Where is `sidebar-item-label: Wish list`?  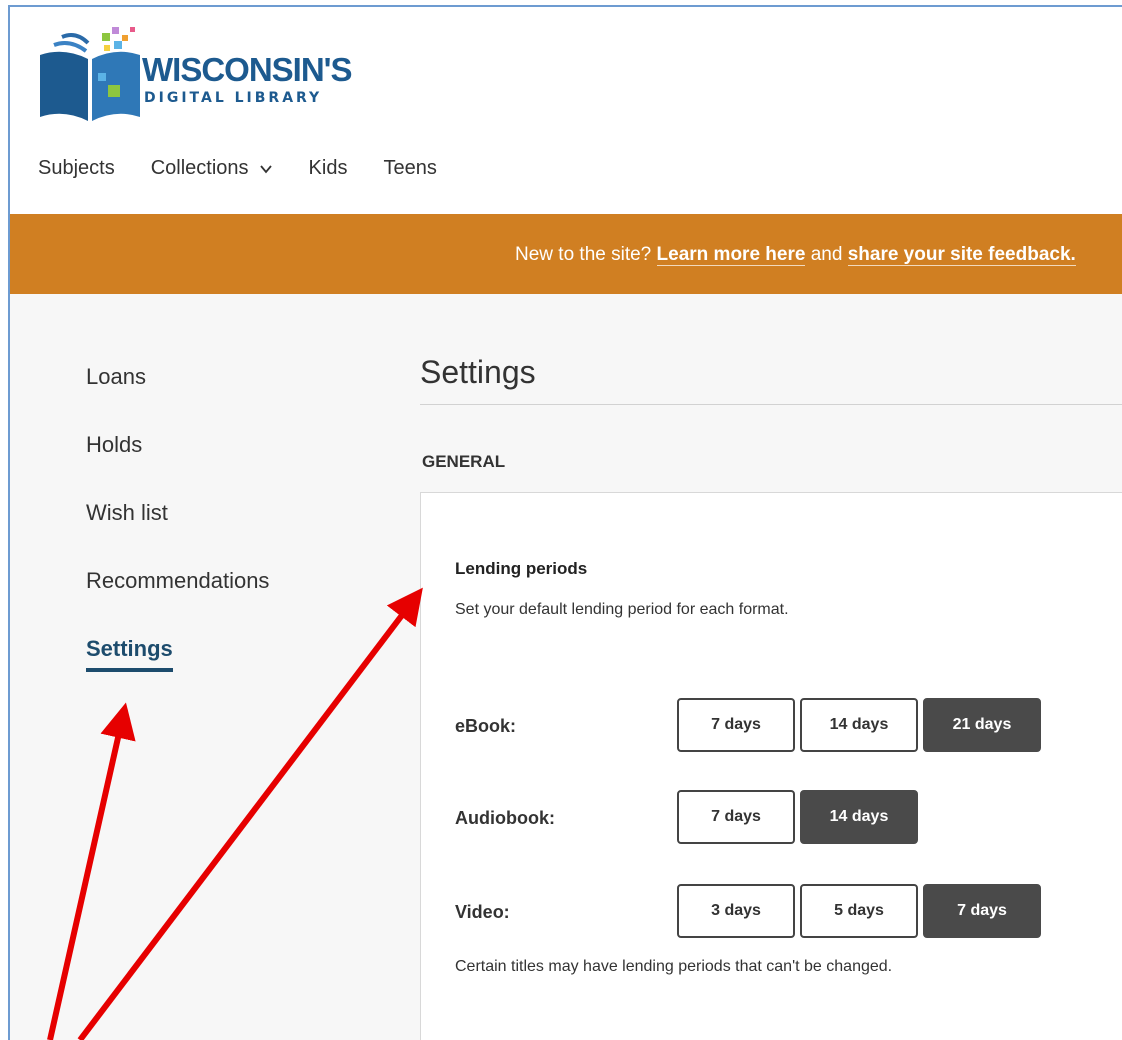 sidebar-item-label: Wish list is located at coordinates (127, 512).